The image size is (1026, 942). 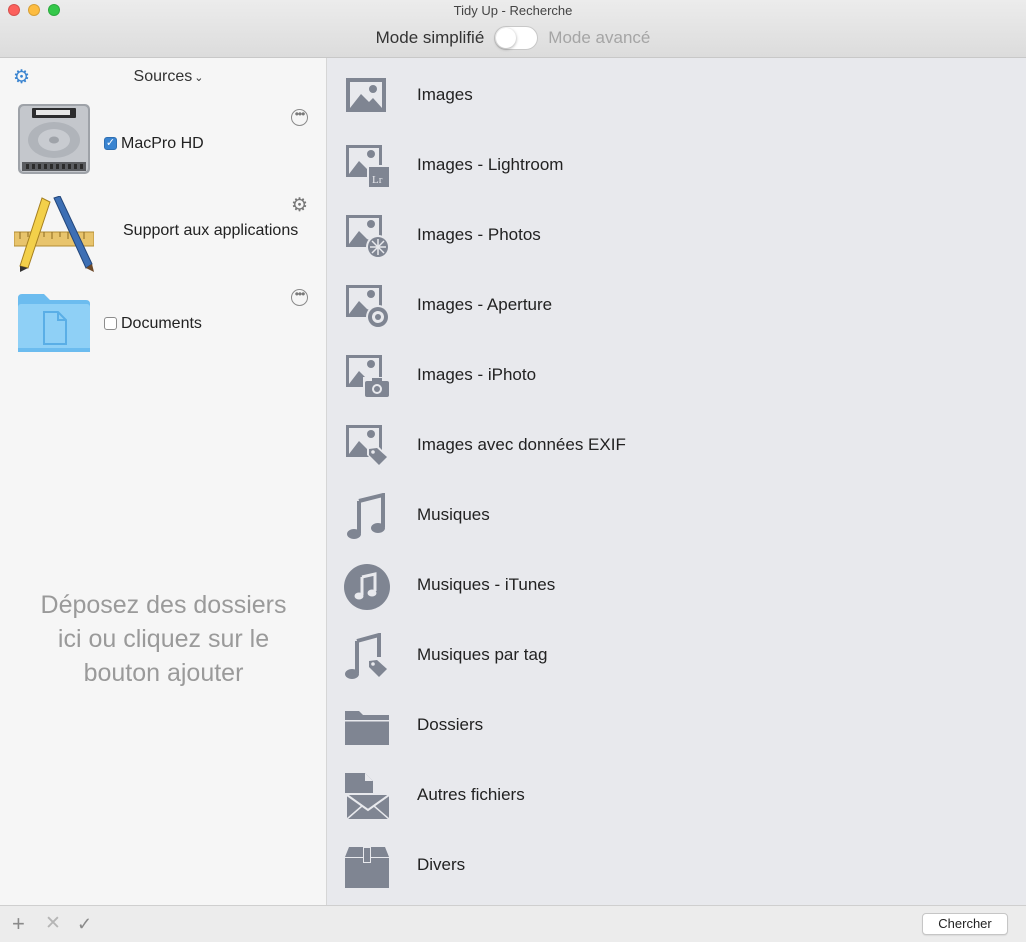 What do you see at coordinates (513, 10) in the screenshot?
I see `window-title: Tidy Up - Recherche` at bounding box center [513, 10].